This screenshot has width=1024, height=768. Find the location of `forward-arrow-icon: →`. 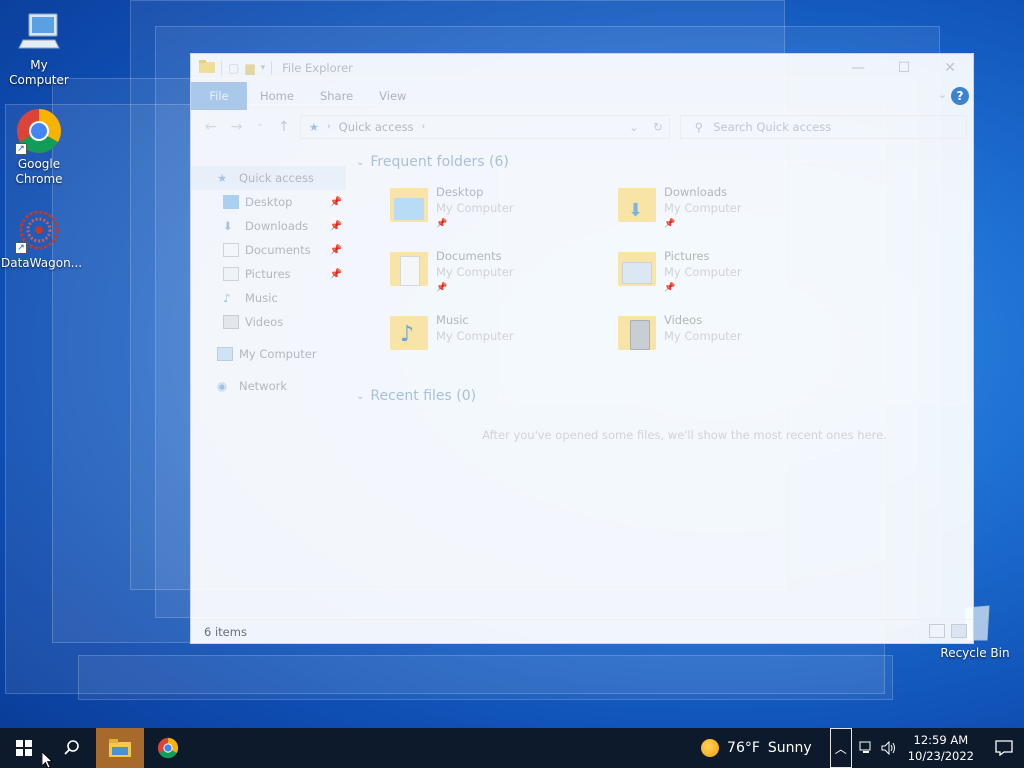

forward-arrow-icon: → is located at coordinates (237, 127).